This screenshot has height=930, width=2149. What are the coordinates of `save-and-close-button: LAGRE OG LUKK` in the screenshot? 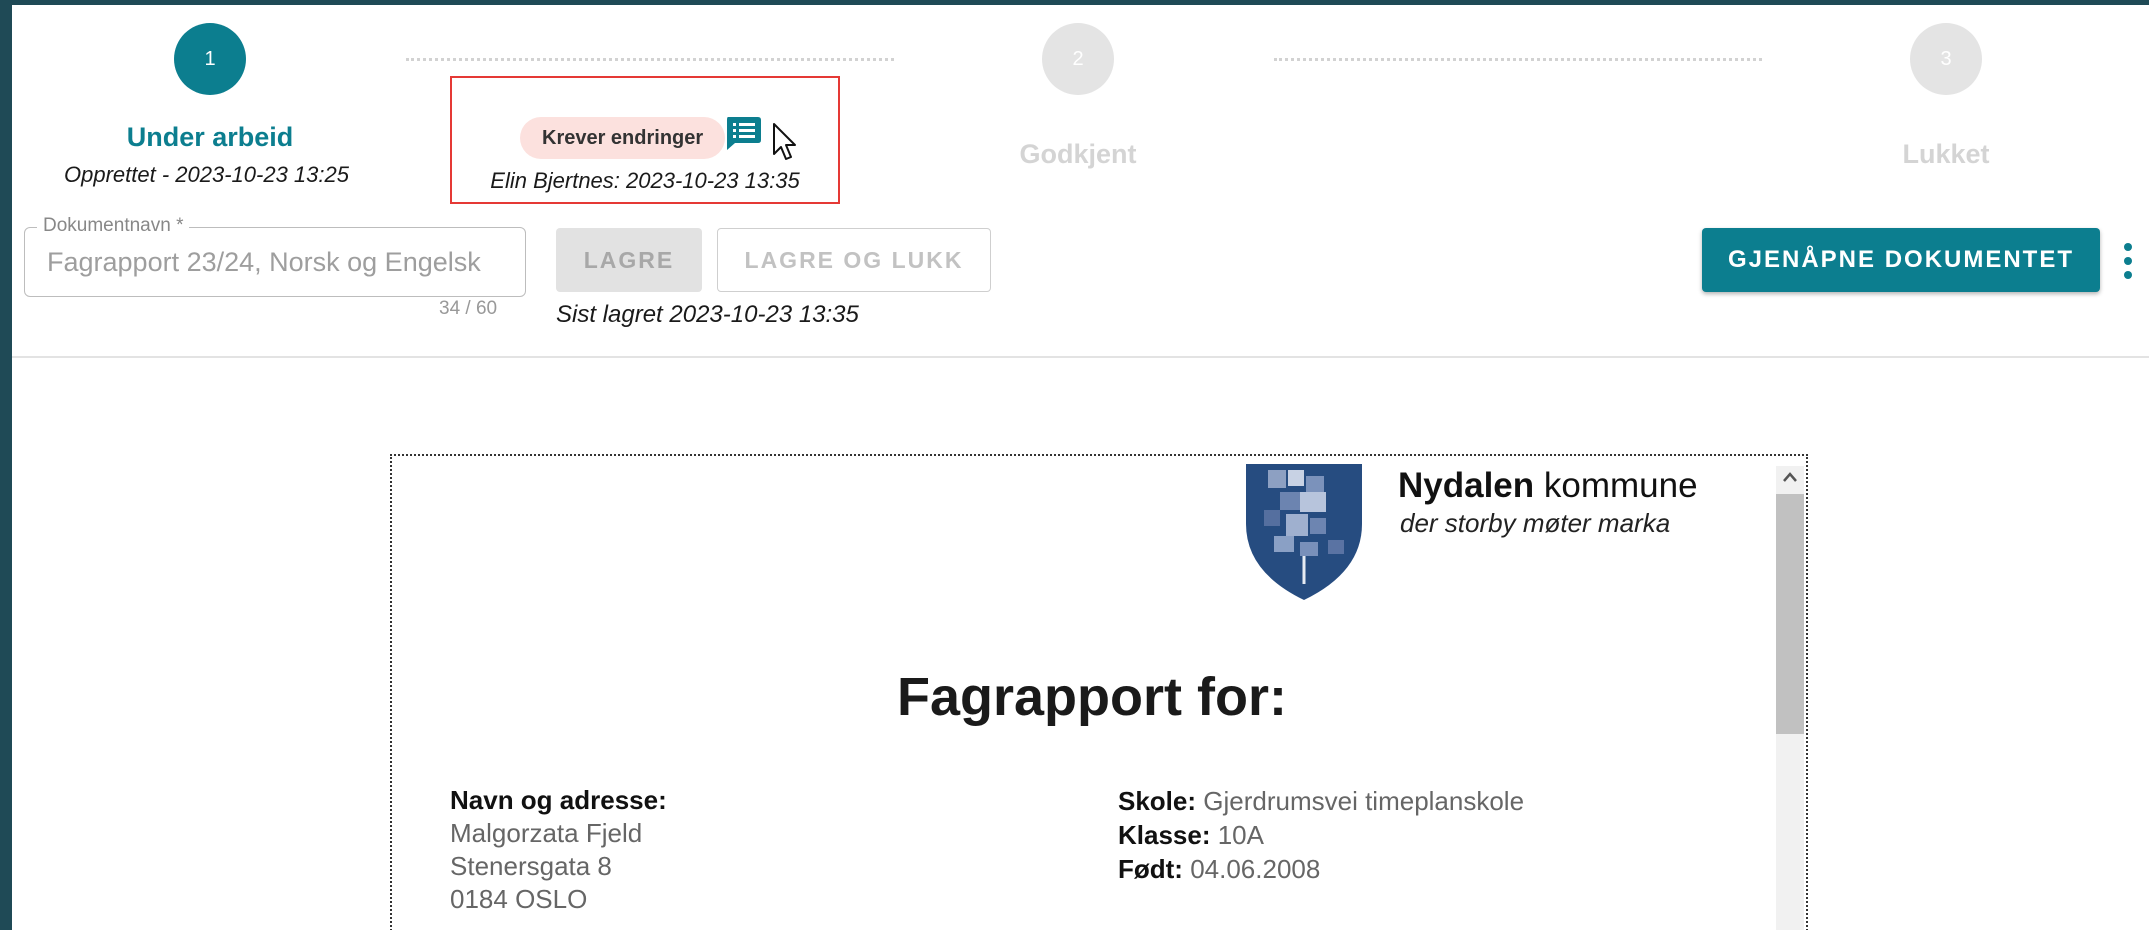 It's located at (854, 260).